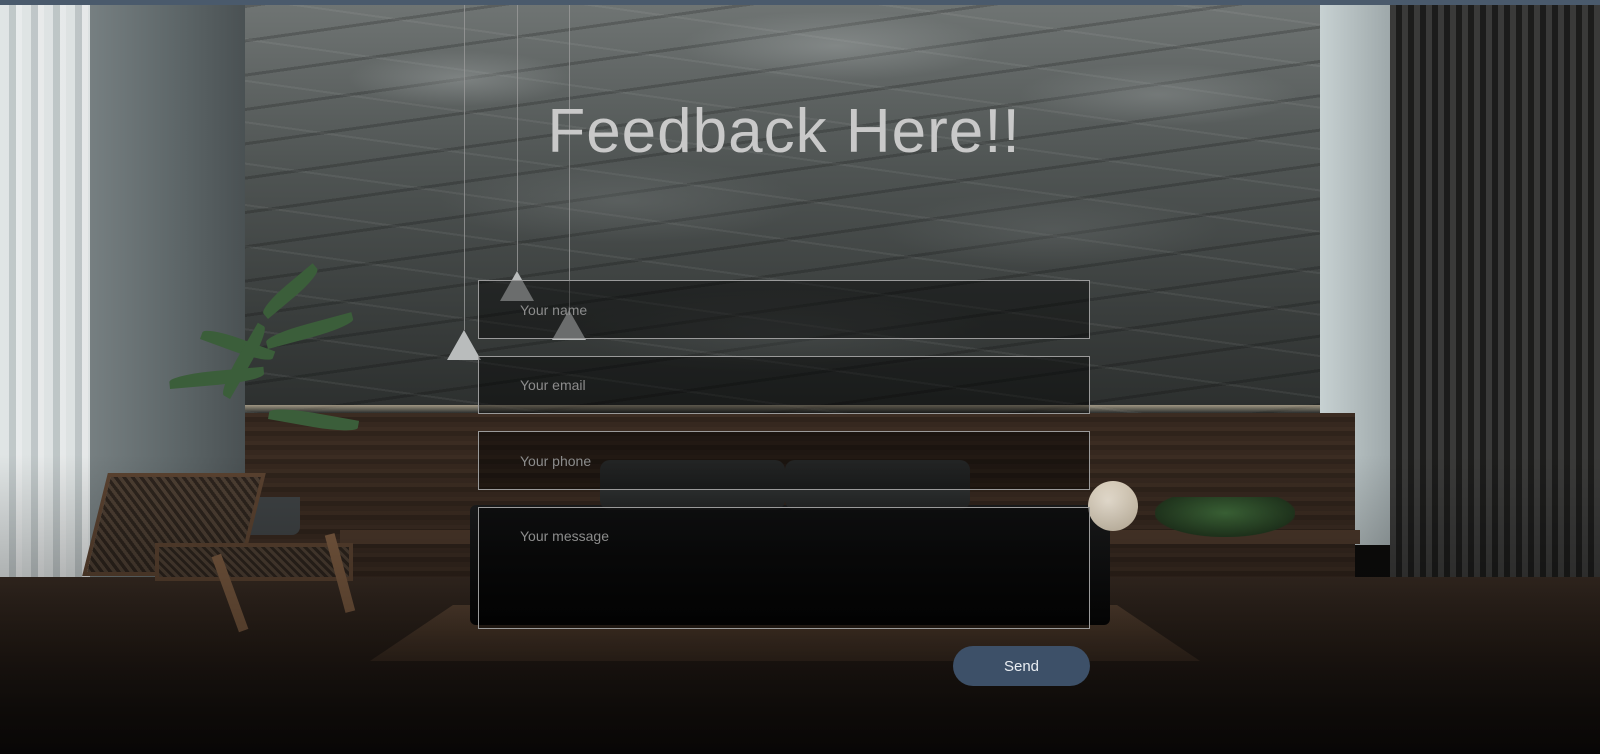 Image resolution: width=1600 pixels, height=754 pixels. Describe the element at coordinates (784, 460) in the screenshot. I see `phone-input` at that location.